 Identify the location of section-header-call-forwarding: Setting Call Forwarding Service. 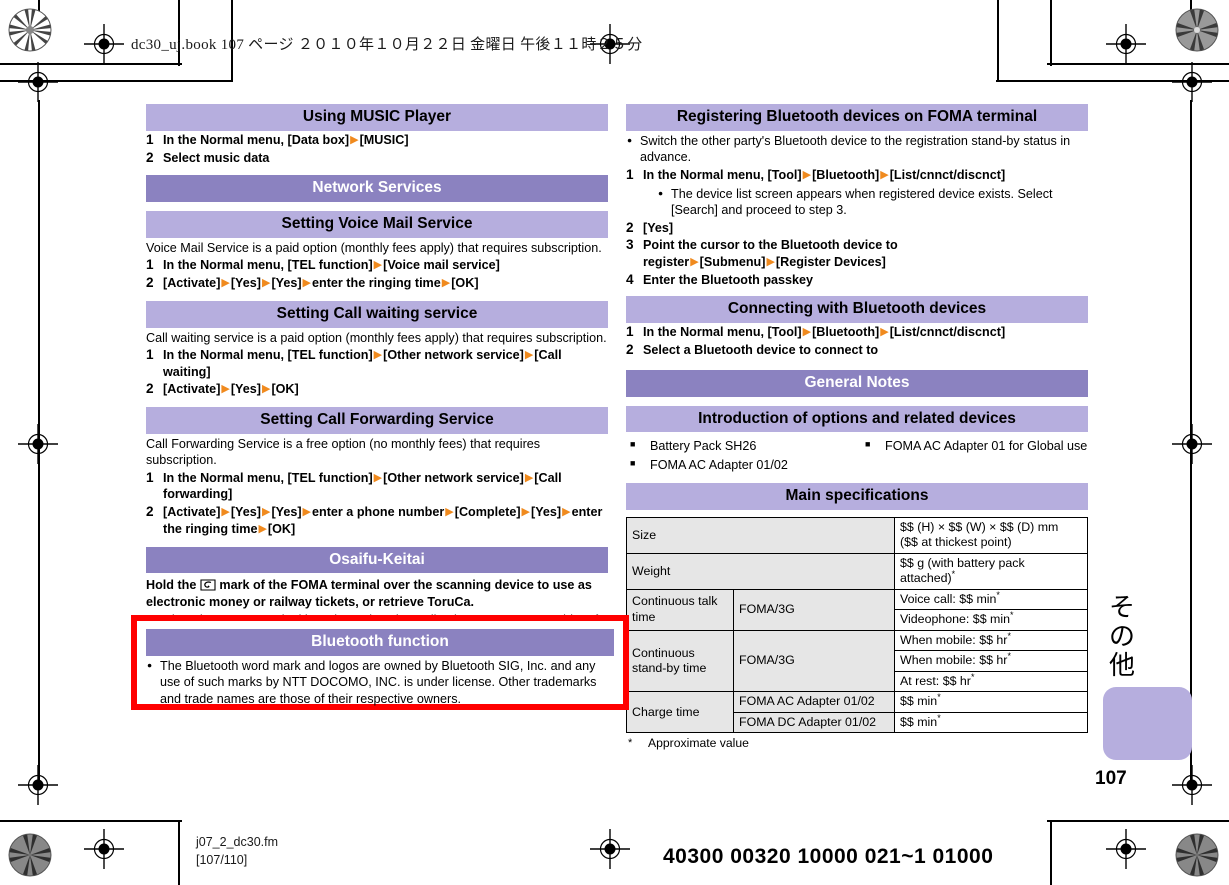
(377, 420).